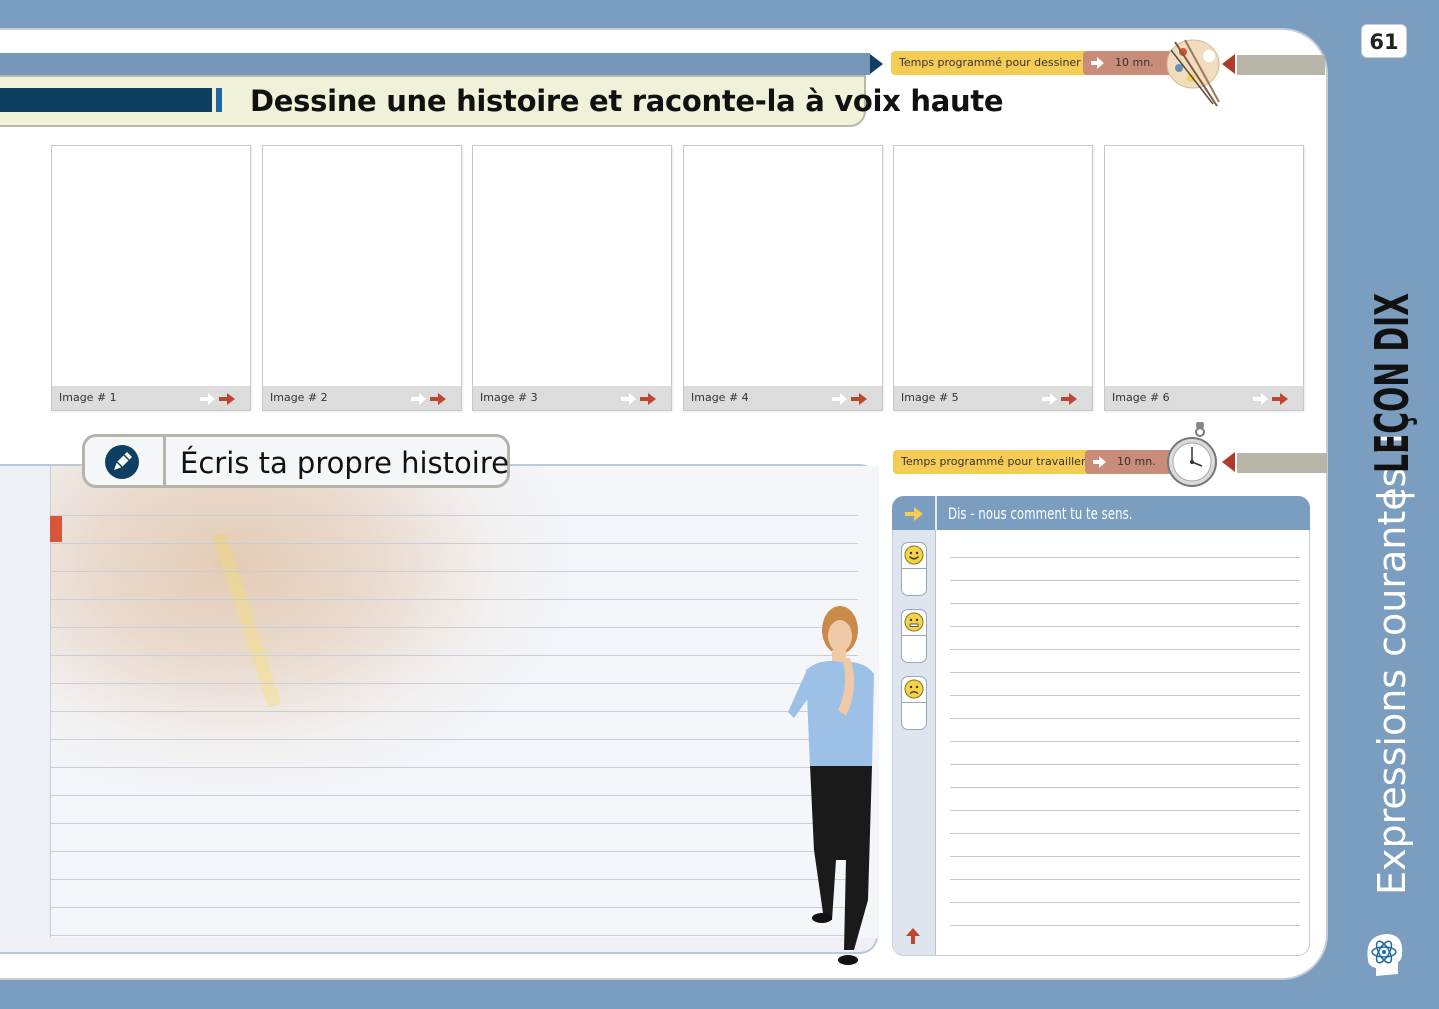  I want to click on frame-footer: Image # 3, so click(572, 398).